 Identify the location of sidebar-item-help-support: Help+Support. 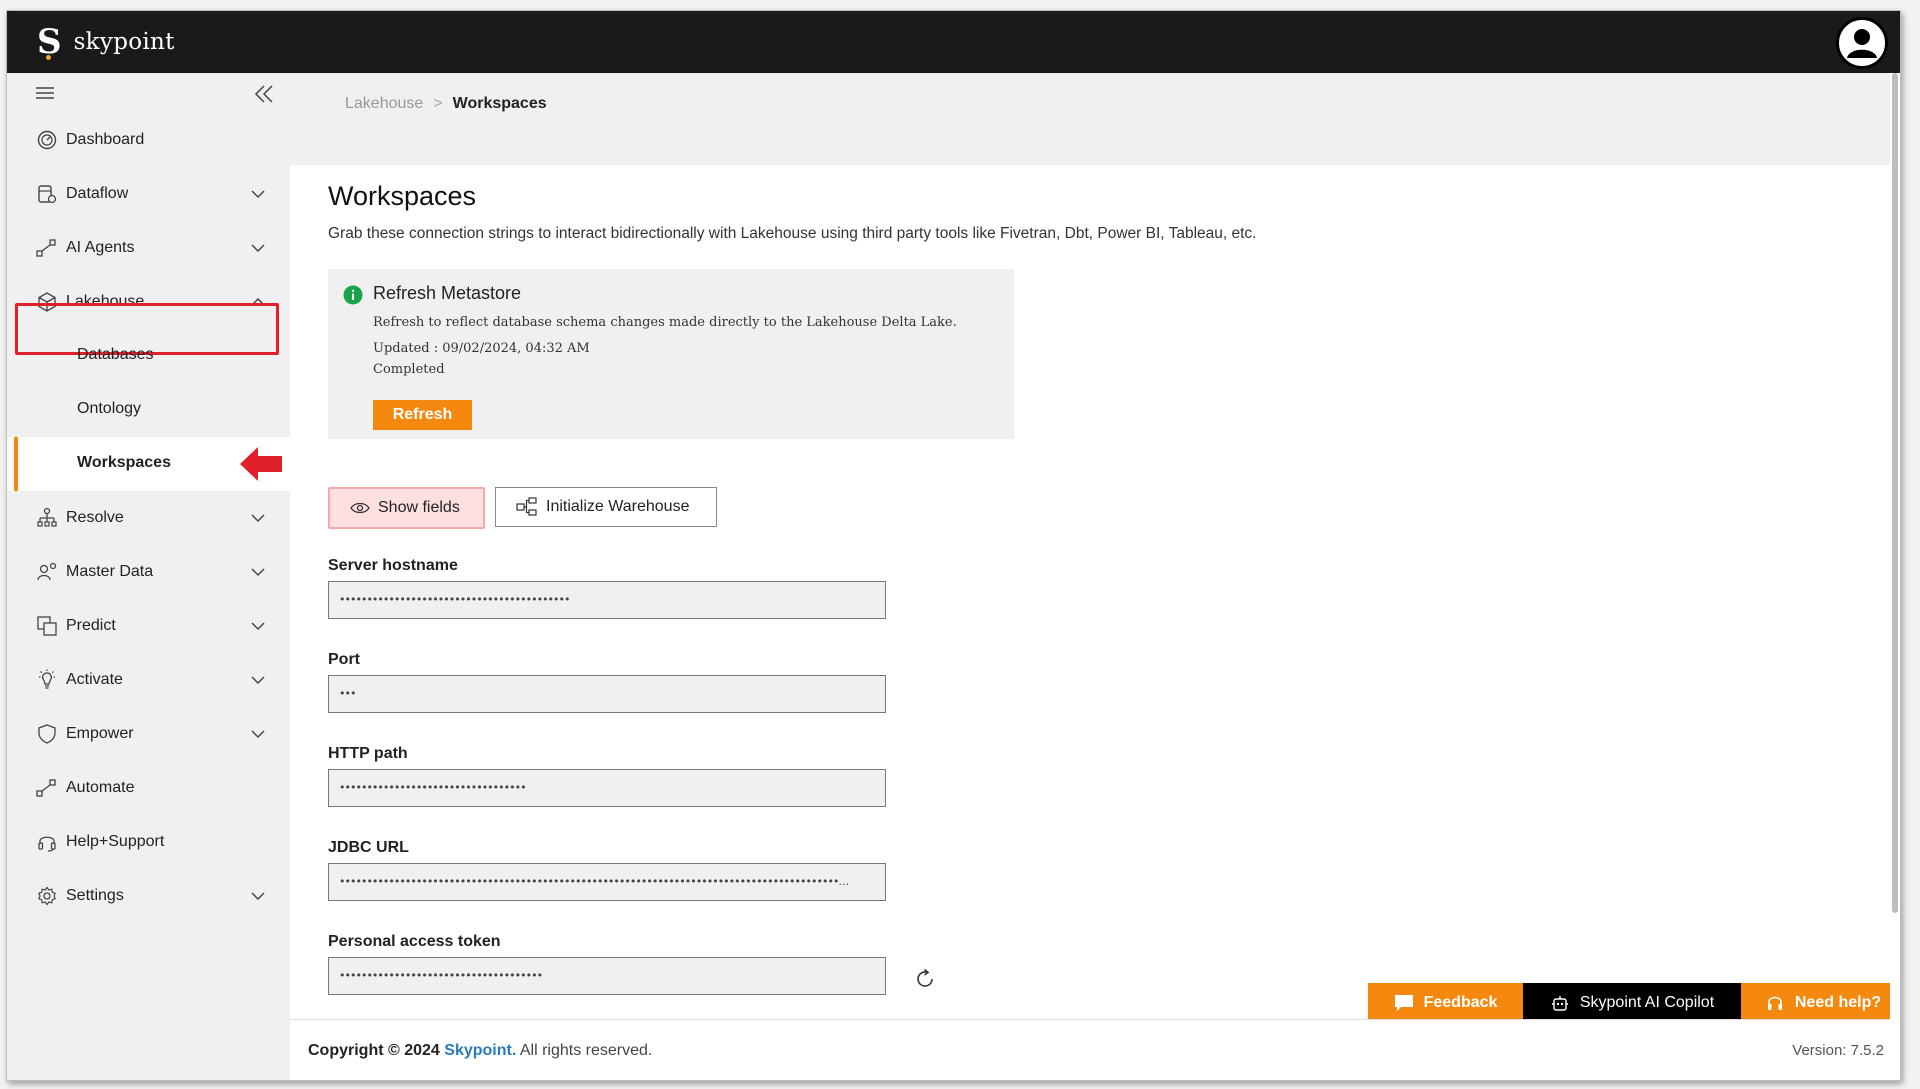
(148, 842).